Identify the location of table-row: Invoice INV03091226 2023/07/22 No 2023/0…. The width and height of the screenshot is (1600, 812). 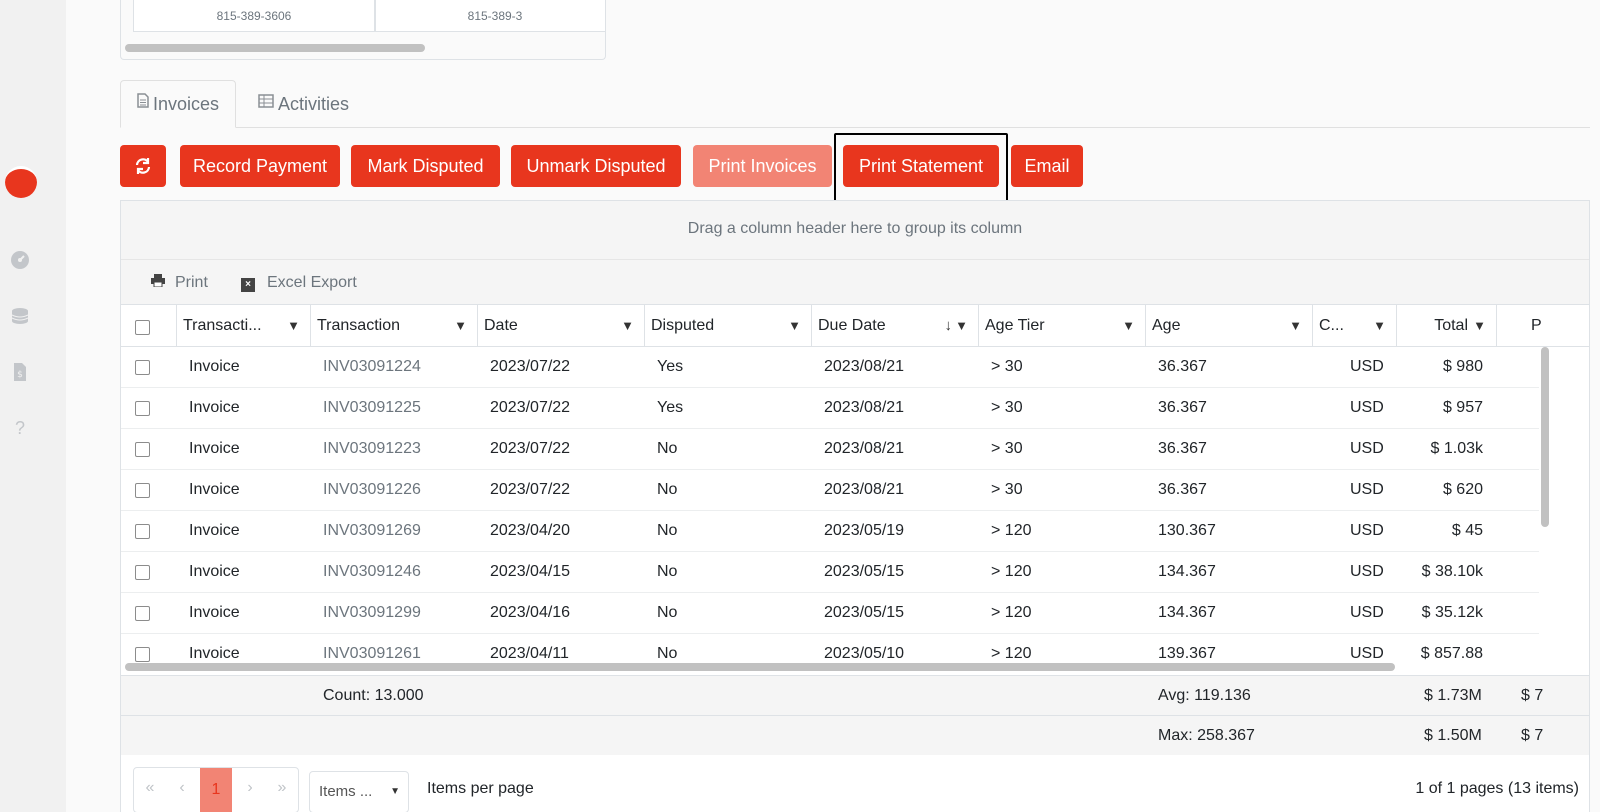
(830, 490).